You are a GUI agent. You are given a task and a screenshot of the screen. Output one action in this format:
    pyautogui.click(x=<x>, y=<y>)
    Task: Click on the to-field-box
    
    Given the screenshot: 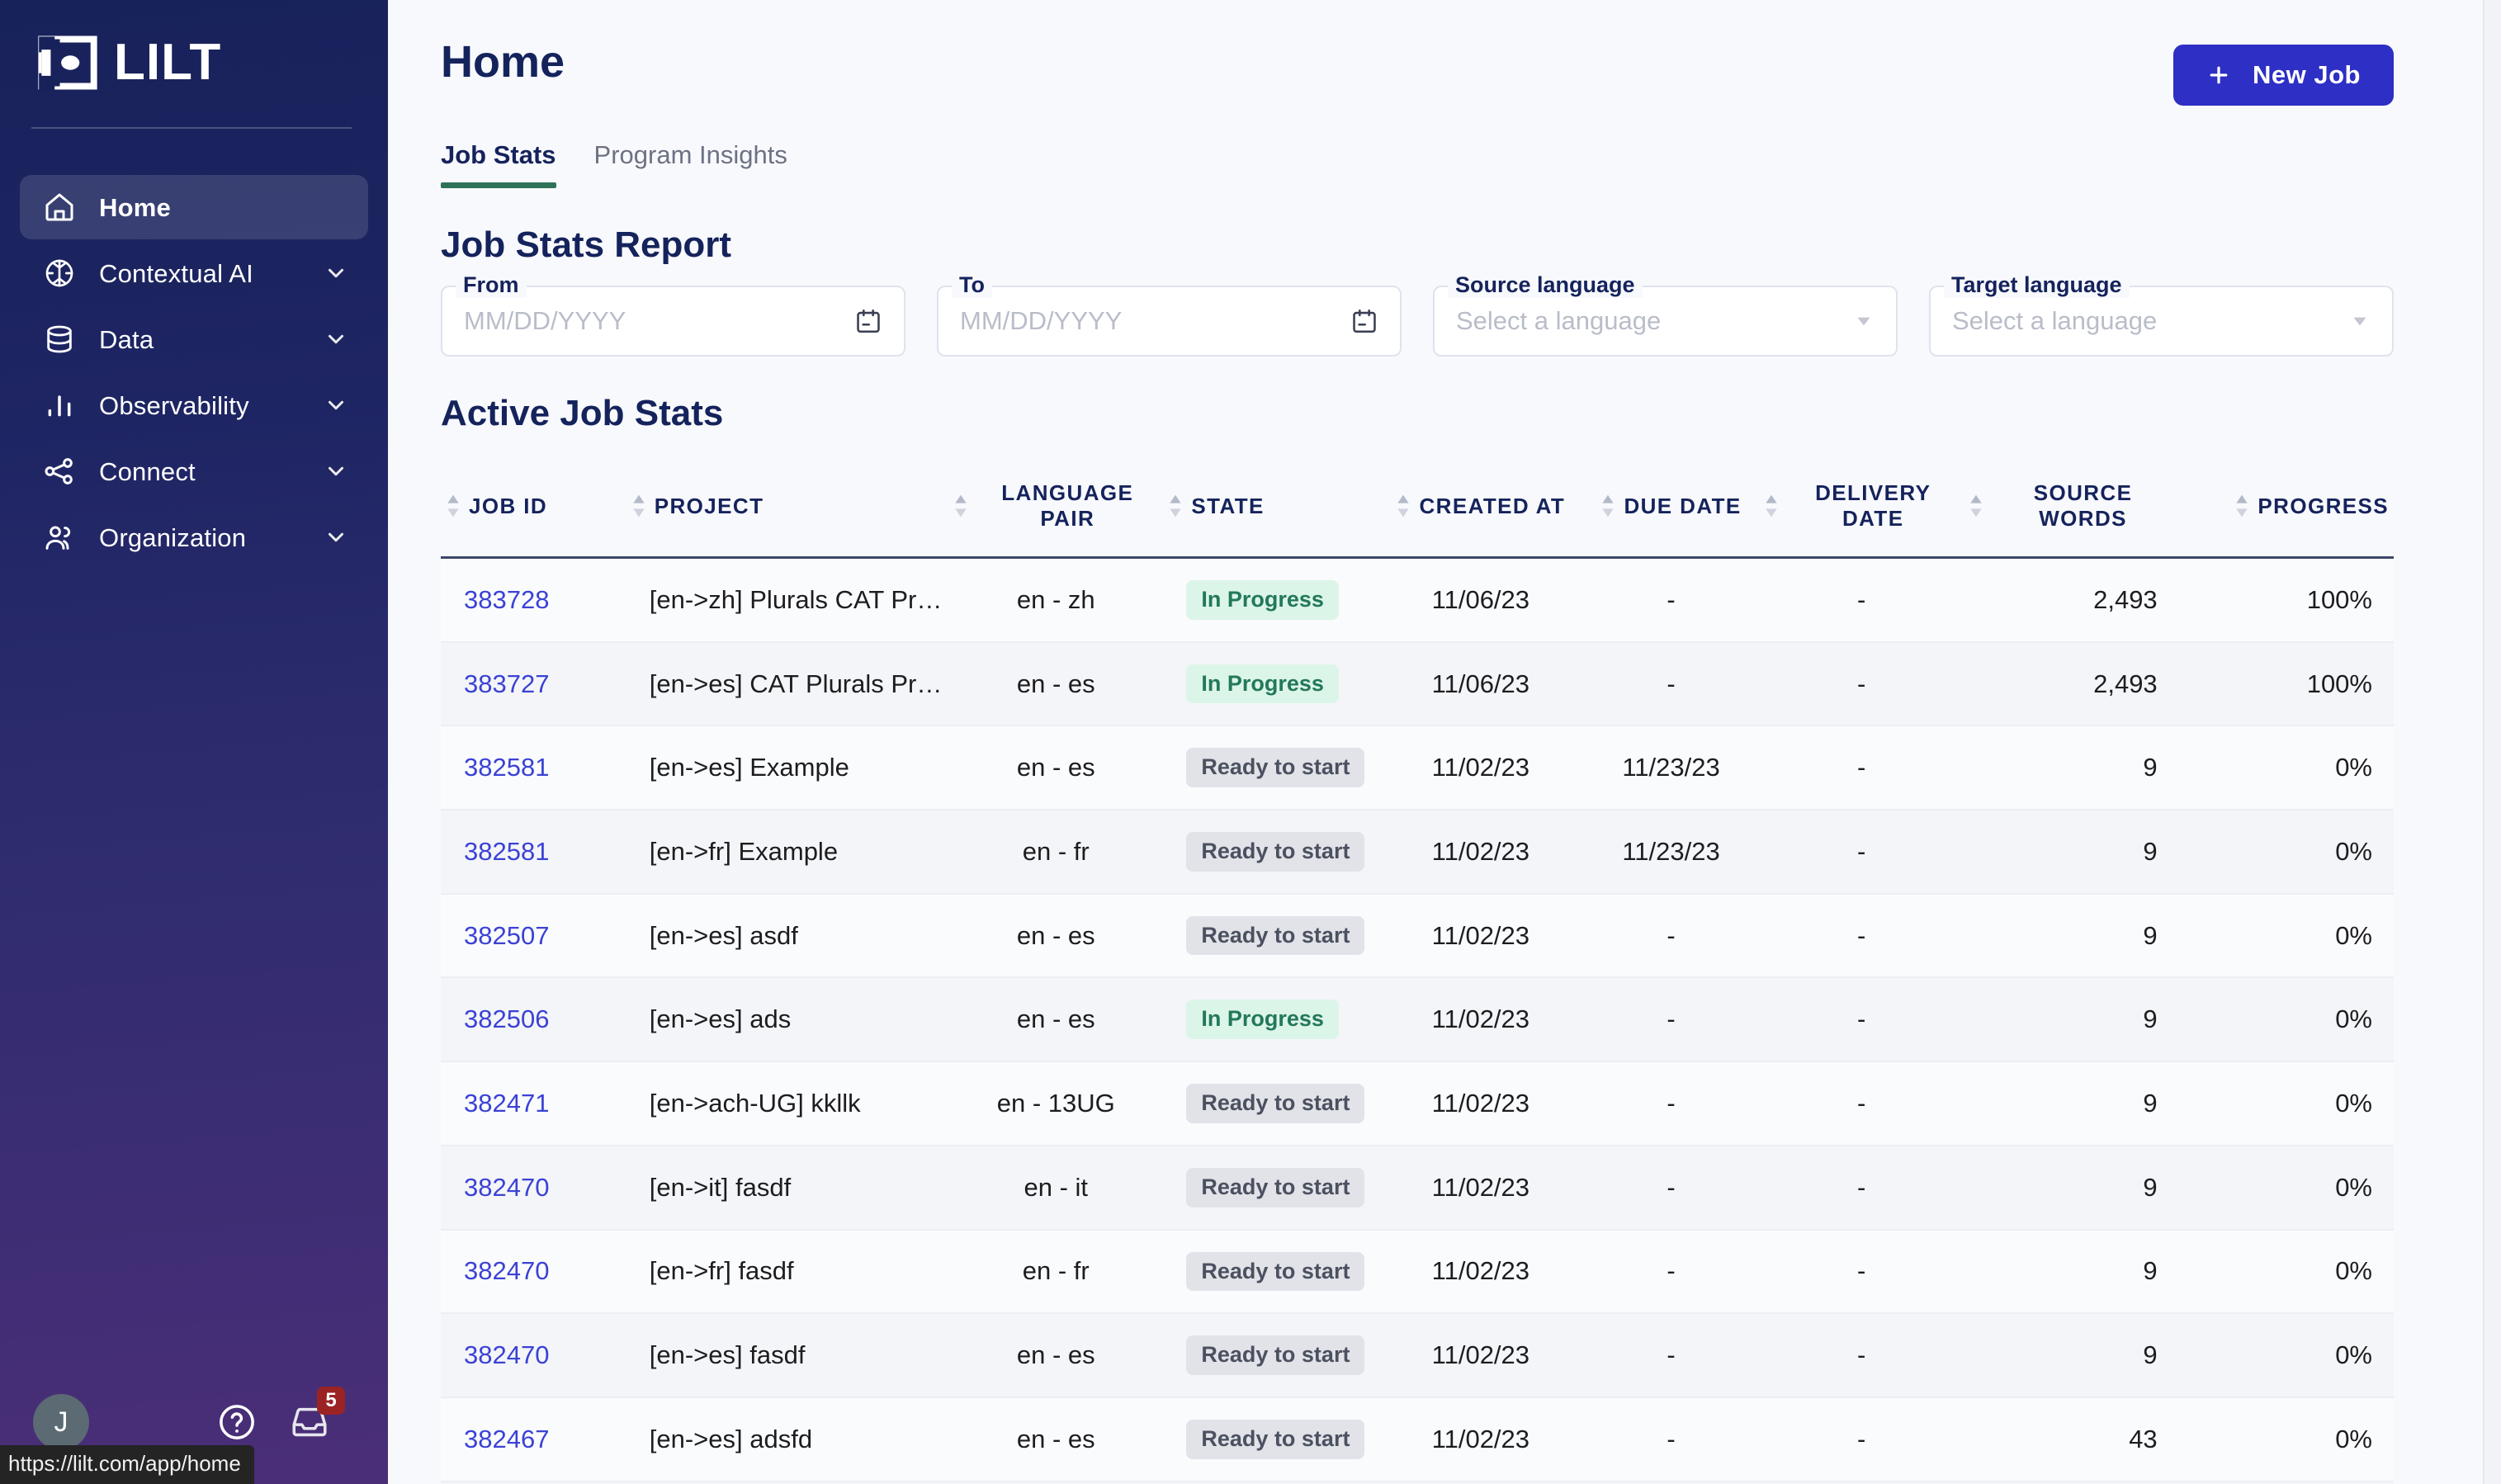 What is the action you would take?
    pyautogui.click(x=1169, y=321)
    